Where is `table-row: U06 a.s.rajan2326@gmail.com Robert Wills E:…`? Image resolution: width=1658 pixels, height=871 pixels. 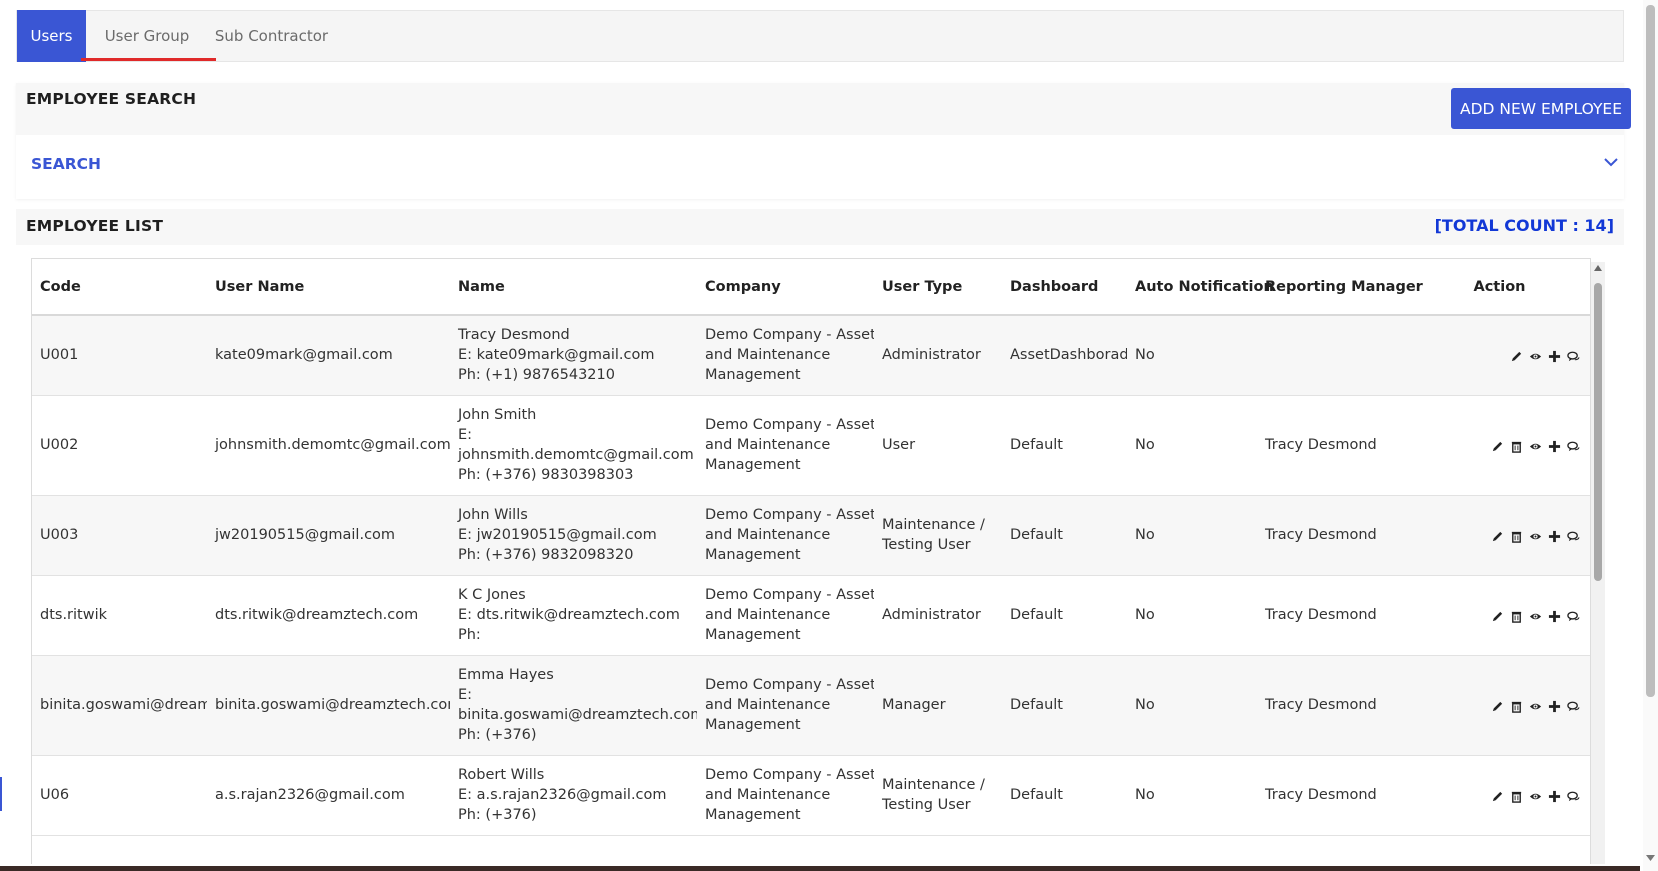 table-row: U06 a.s.rajan2326@gmail.com Robert Wills E:… is located at coordinates (811, 795).